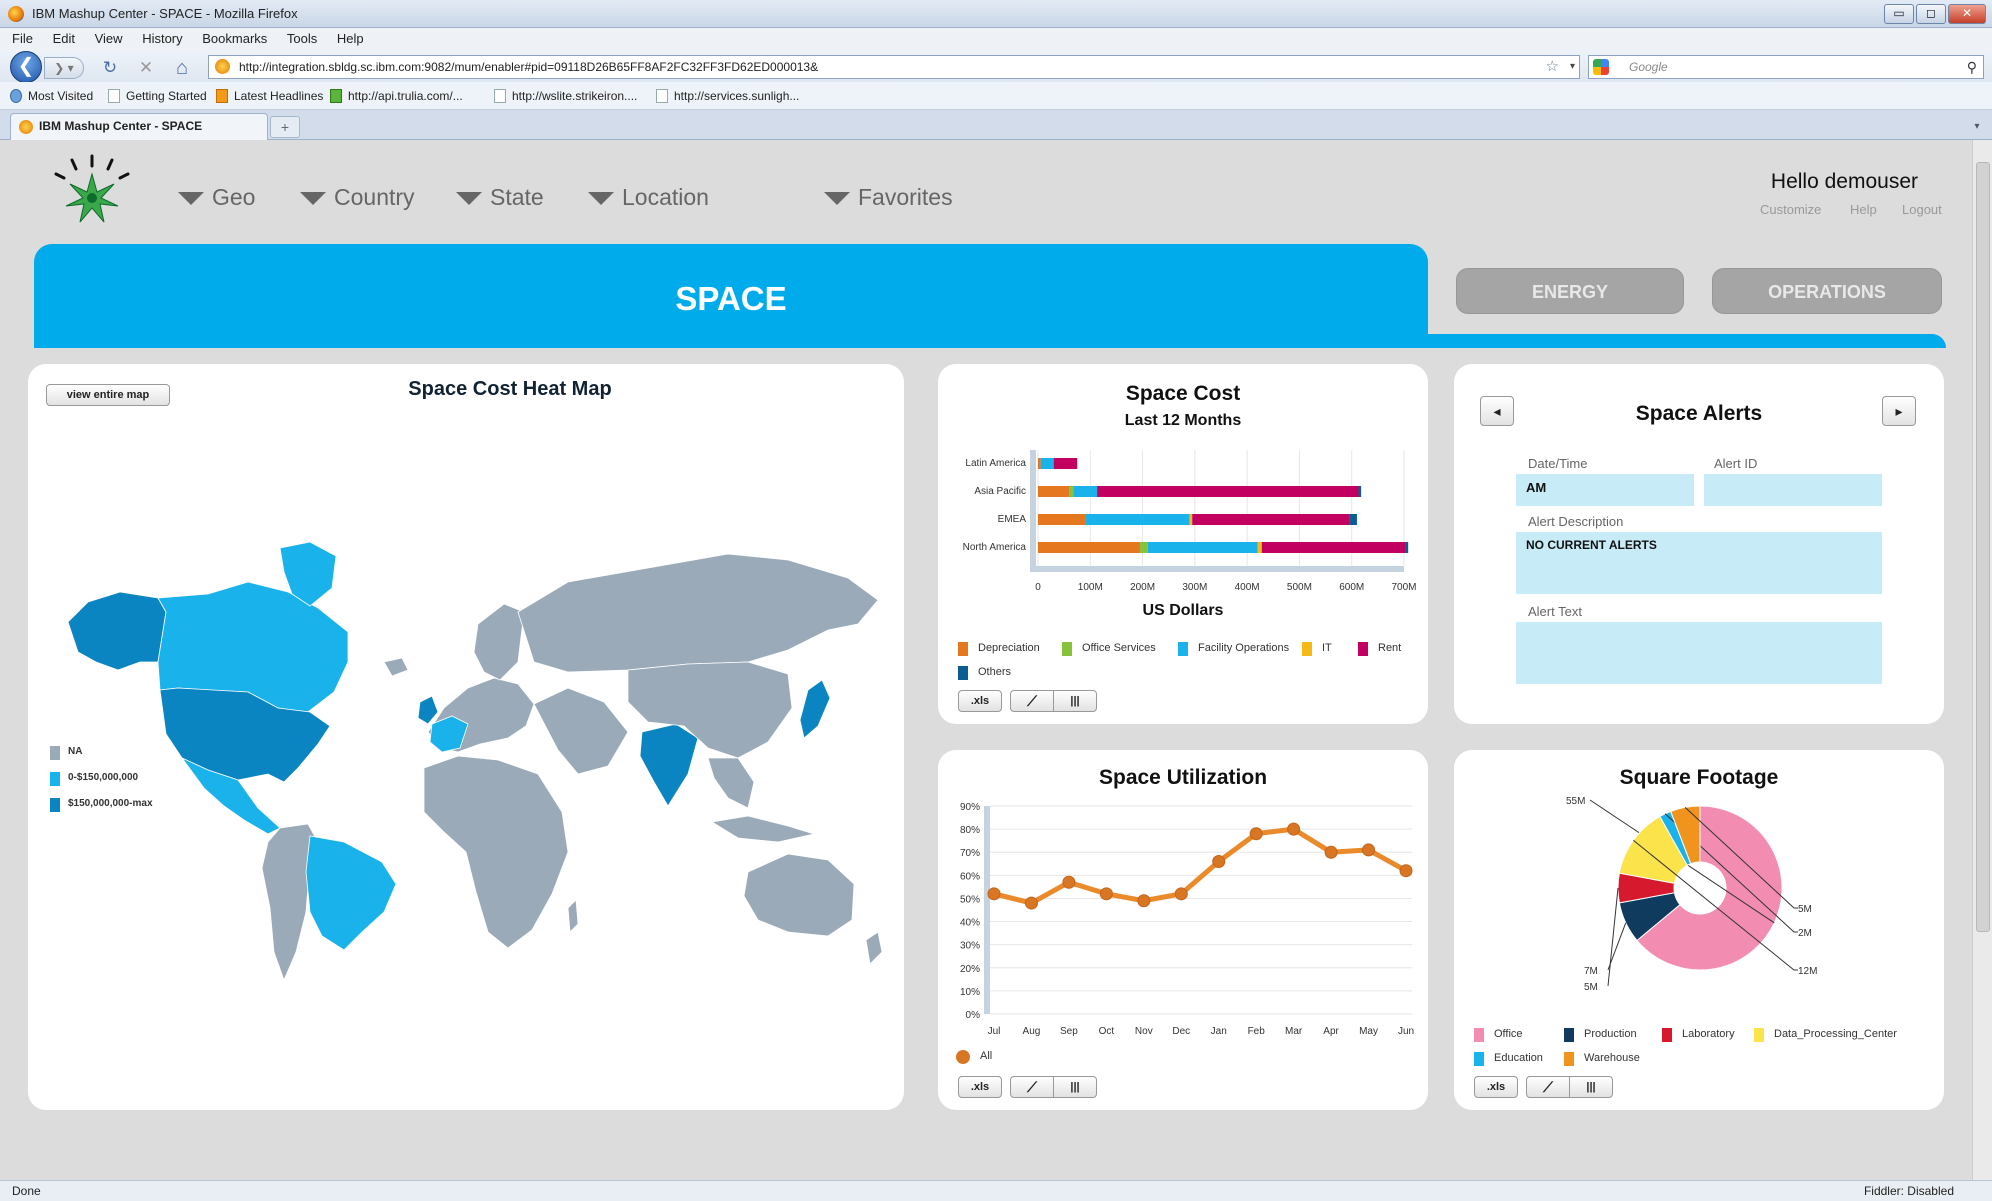  I want to click on util-tick-label: 50%, so click(970, 899).